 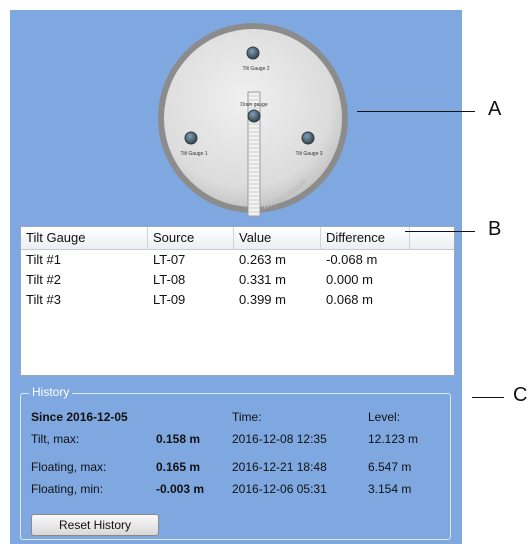 I want to click on tilt-gauge-3-label: Tilt Gauge 3, so click(x=308, y=154).